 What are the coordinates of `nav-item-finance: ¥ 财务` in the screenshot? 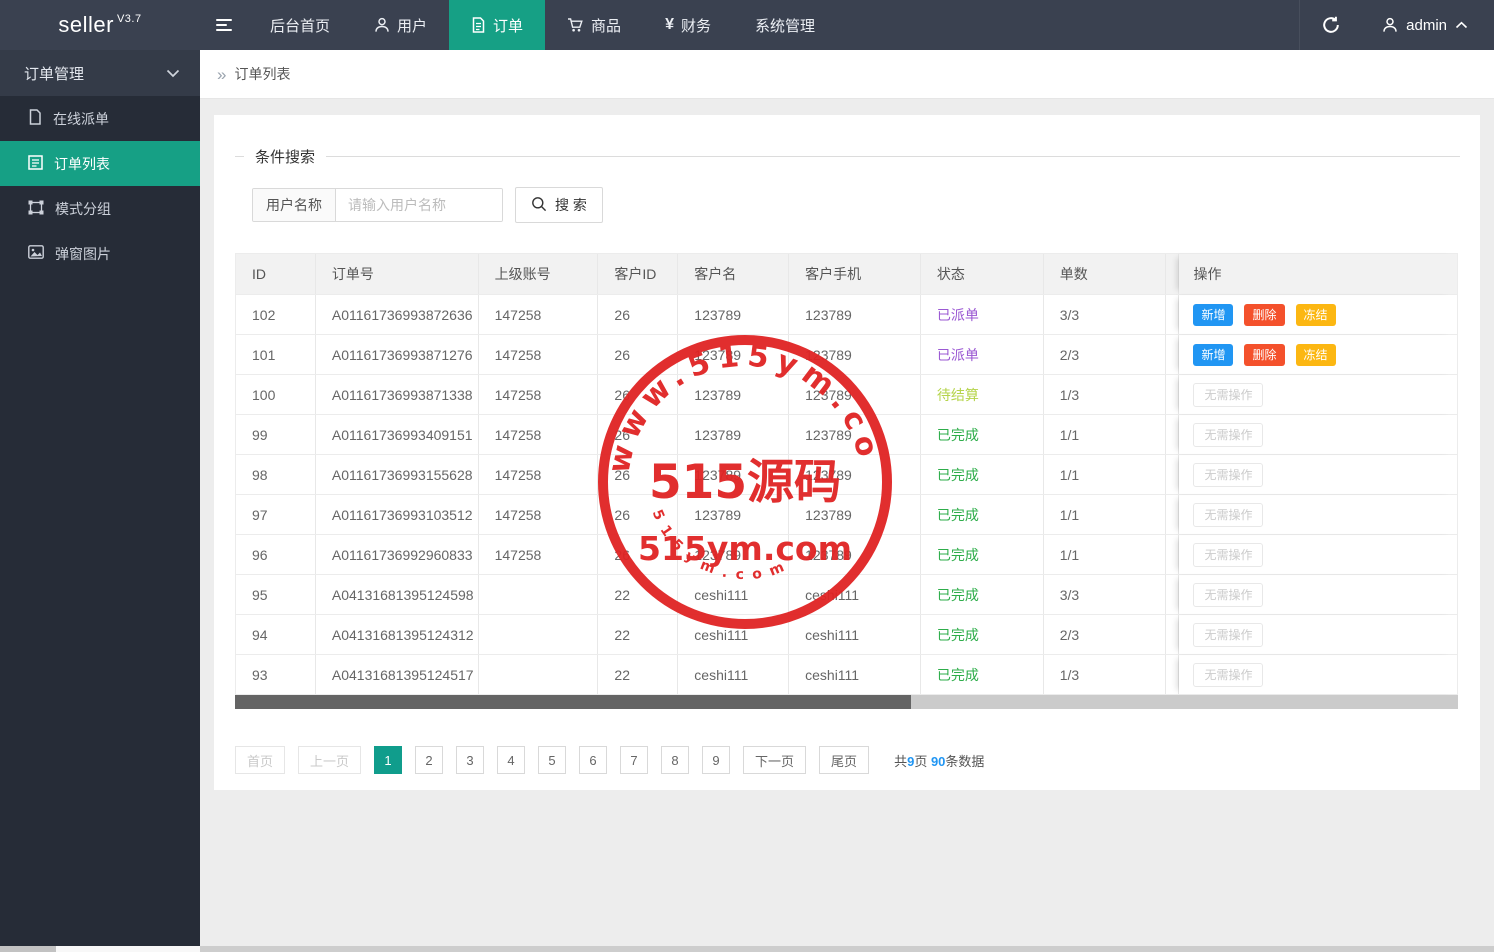 It's located at (688, 25).